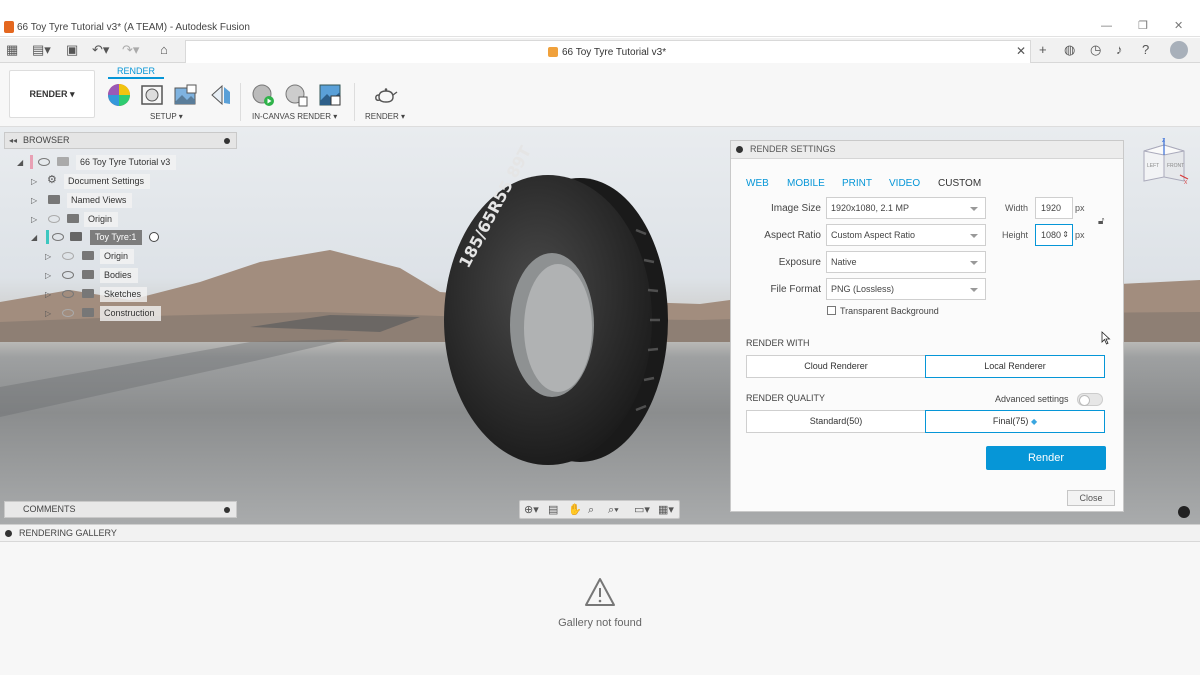 The height and width of the screenshot is (675, 1200). What do you see at coordinates (927, 150) in the screenshot?
I see `render-settings-header: RENDER SETTINGS` at bounding box center [927, 150].